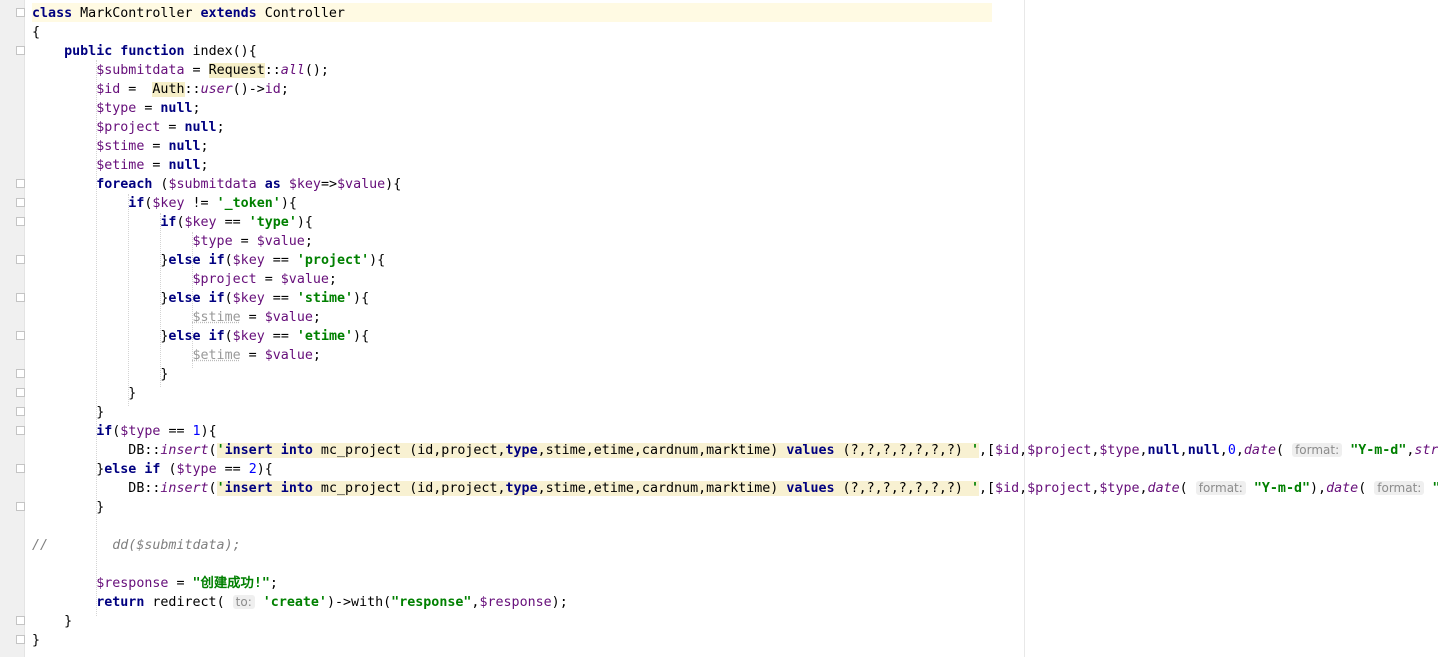 The image size is (1438, 657). What do you see at coordinates (20, 373) in the screenshot?
I see `fold-marker-if-close` at bounding box center [20, 373].